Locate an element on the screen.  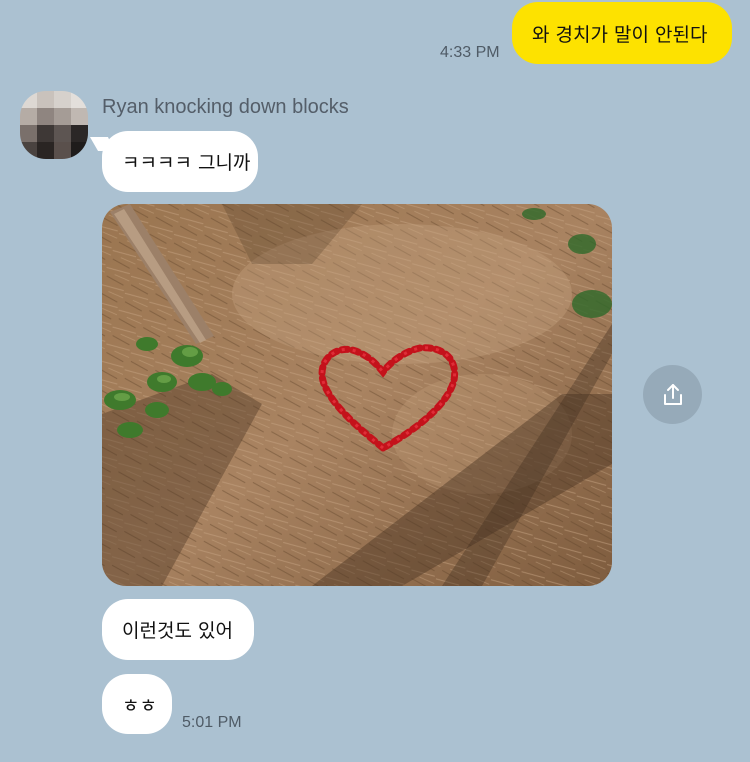
incoming-message-bubble: ㅋㅋㅋㅋ 그니까 is located at coordinates (180, 161).